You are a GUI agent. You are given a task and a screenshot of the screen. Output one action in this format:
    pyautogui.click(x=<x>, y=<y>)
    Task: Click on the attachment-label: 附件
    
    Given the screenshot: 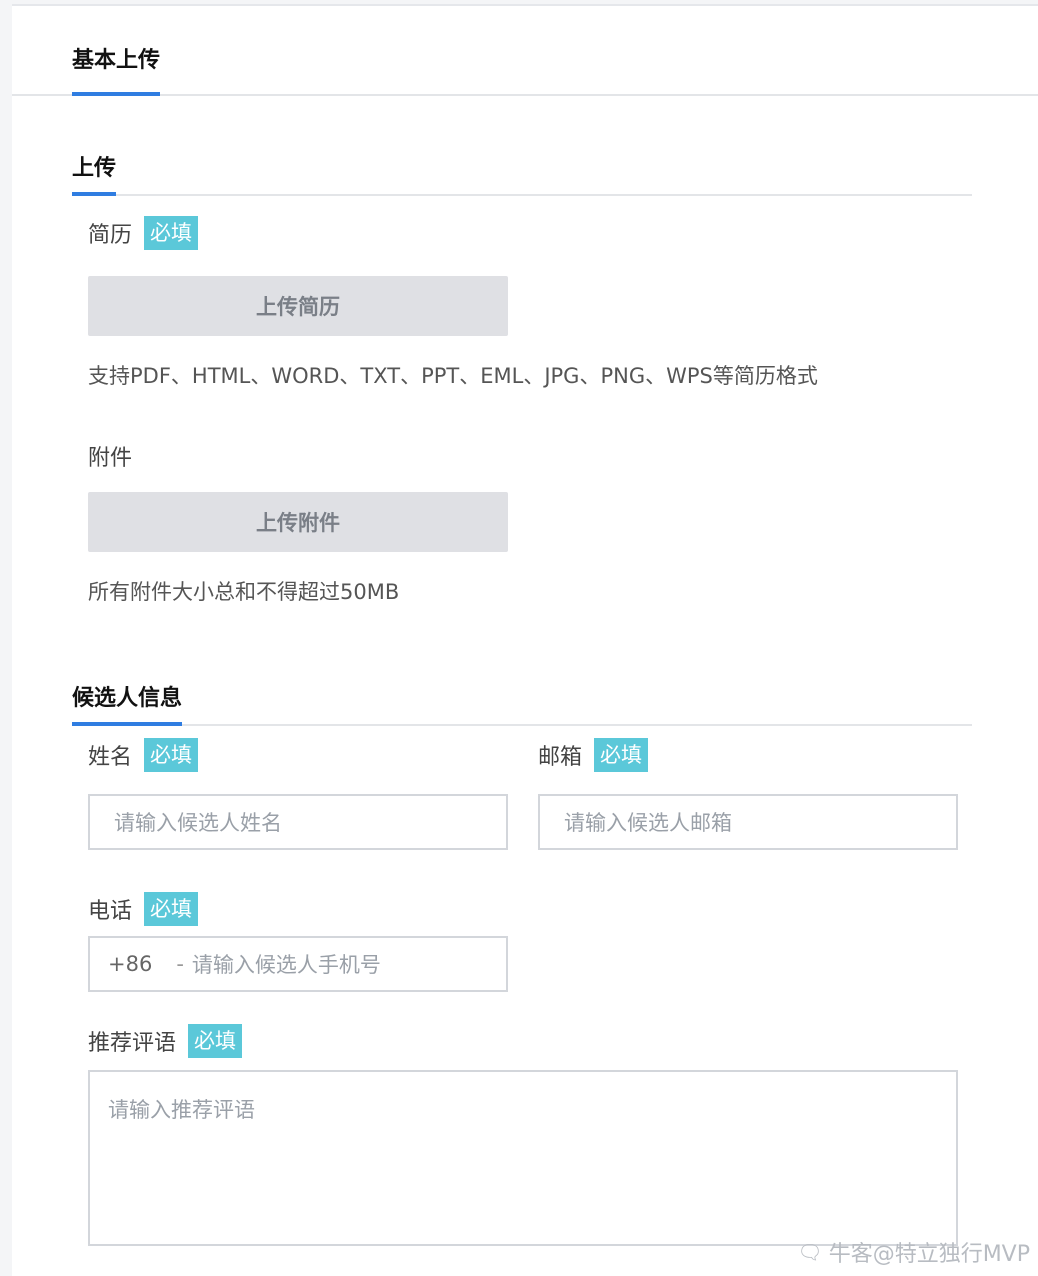 What is the action you would take?
    pyautogui.click(x=110, y=458)
    